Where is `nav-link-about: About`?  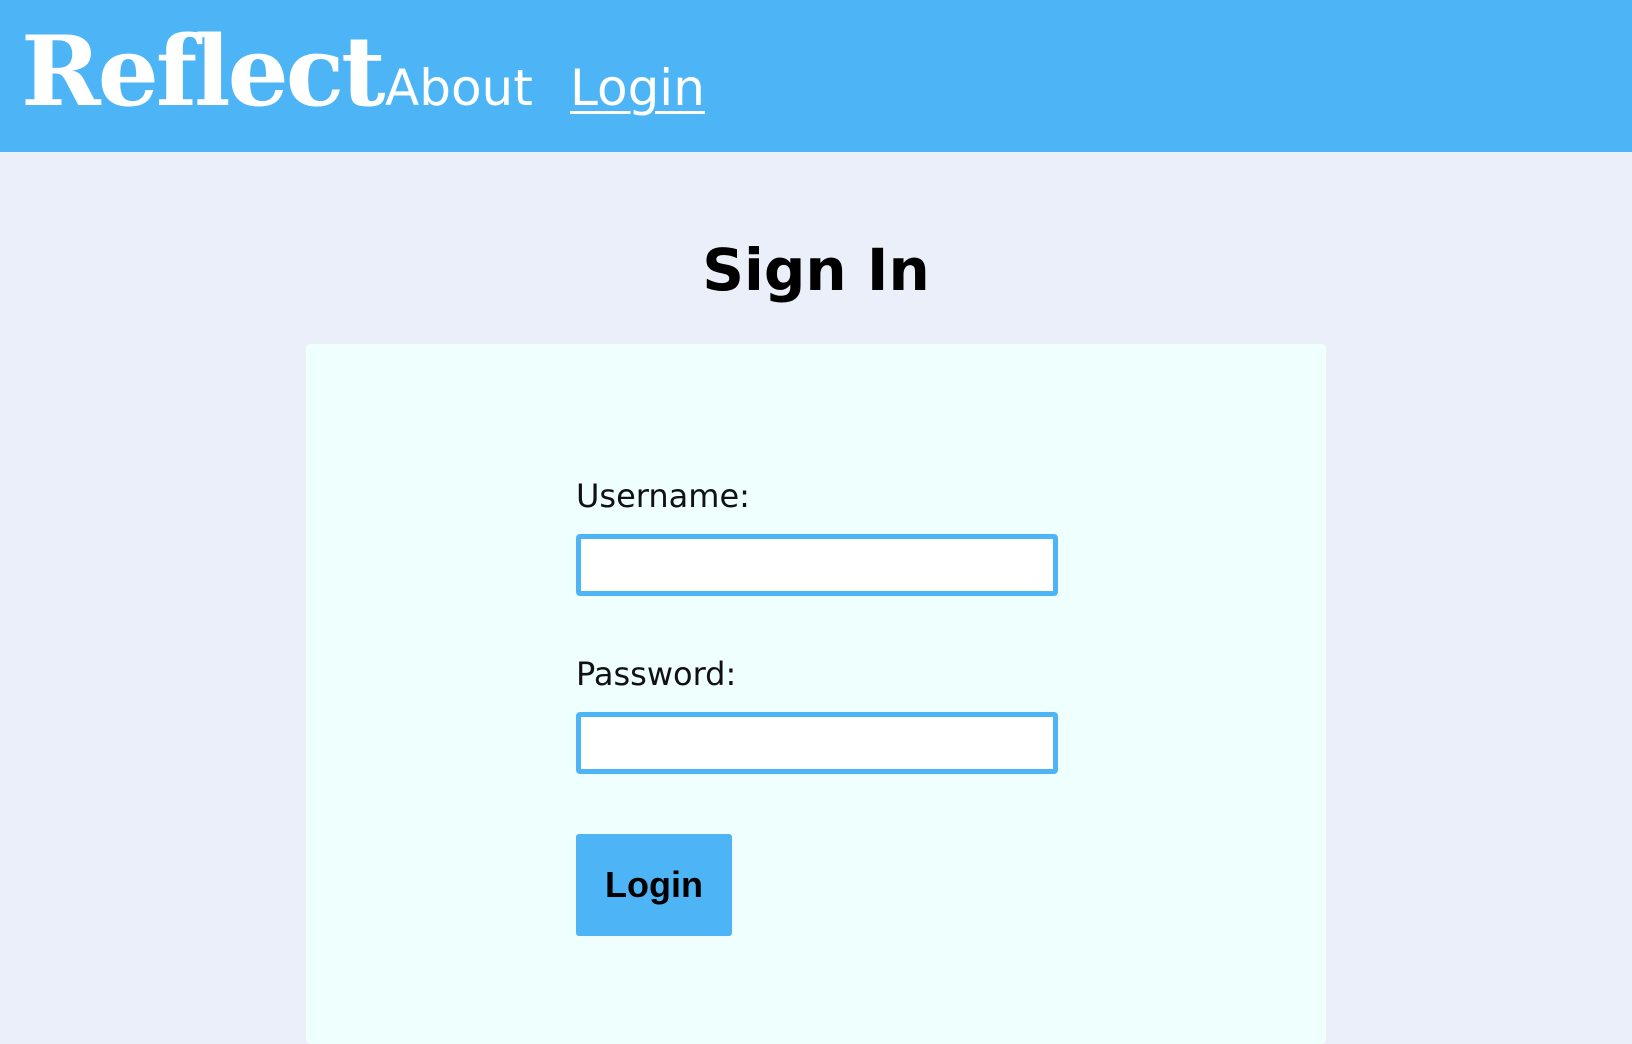 nav-link-about: About is located at coordinates (459, 88).